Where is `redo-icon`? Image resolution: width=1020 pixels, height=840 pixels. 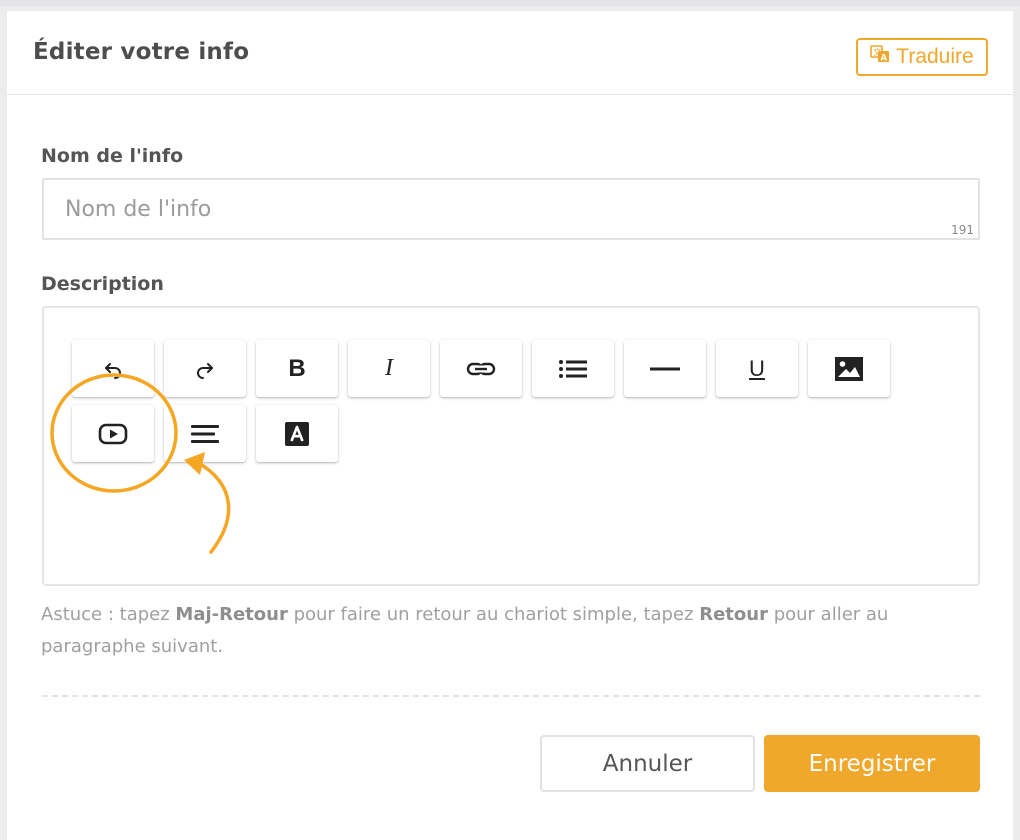 redo-icon is located at coordinates (205, 369).